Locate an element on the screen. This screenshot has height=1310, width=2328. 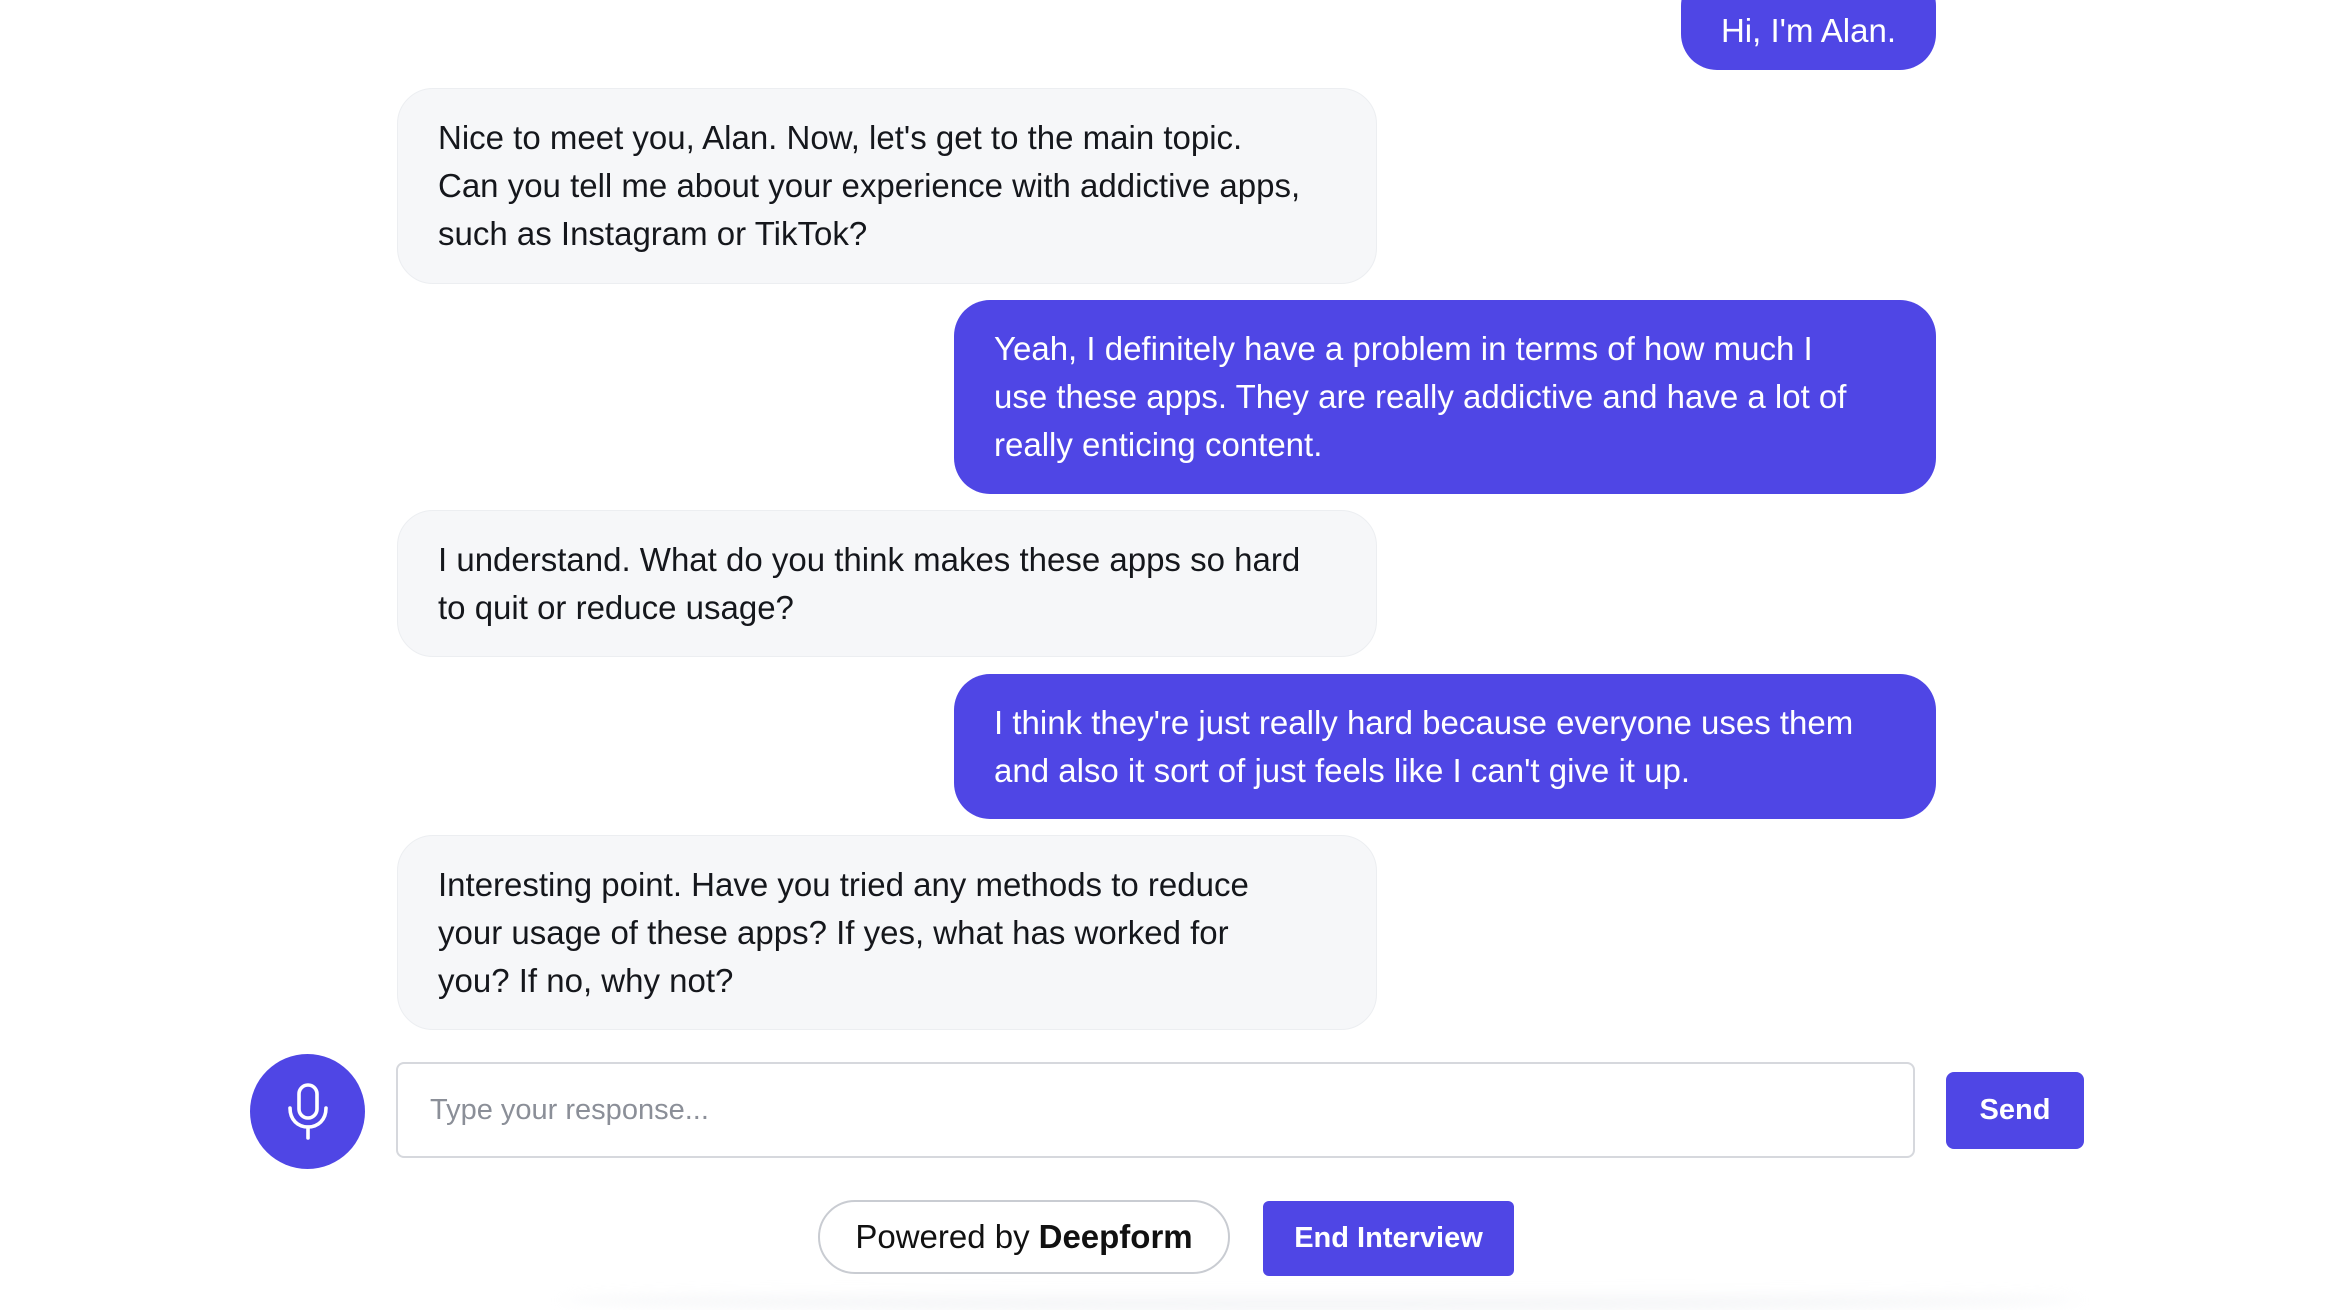
bottom-shadow is located at coordinates (1320, 1300).